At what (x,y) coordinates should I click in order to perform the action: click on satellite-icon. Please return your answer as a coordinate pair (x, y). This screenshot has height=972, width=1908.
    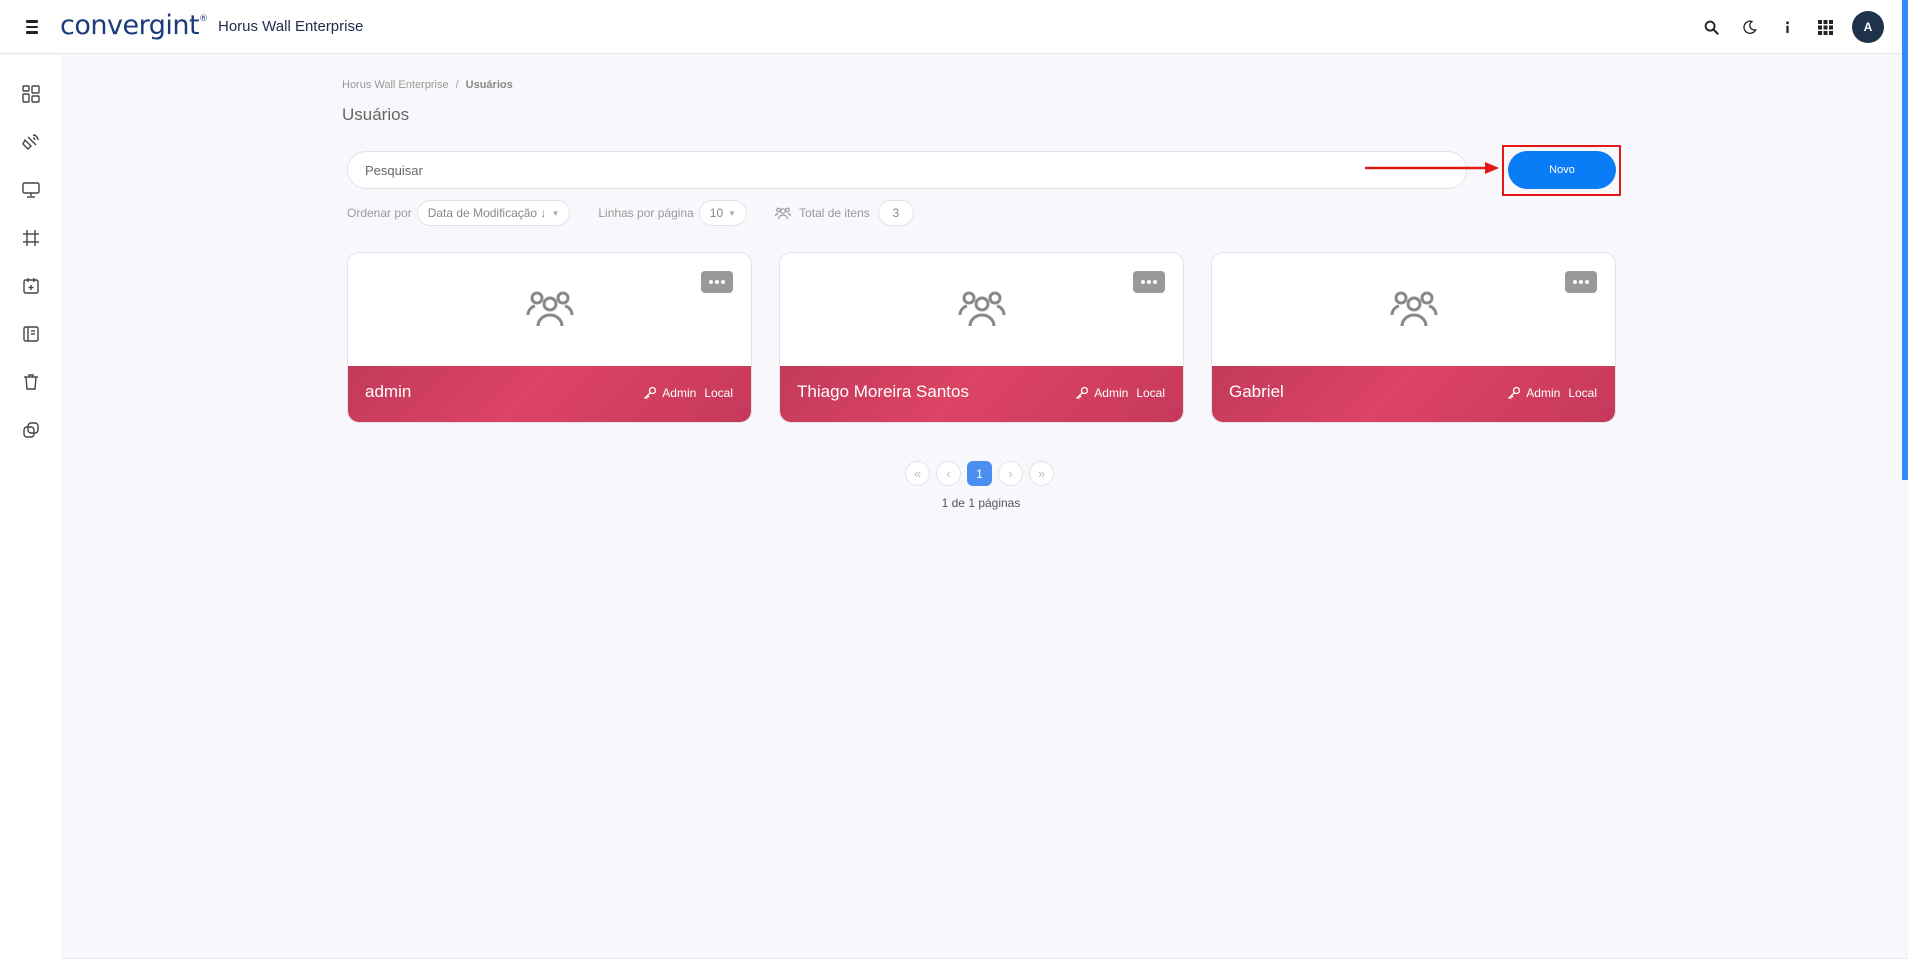
    Looking at the image, I should click on (31, 142).